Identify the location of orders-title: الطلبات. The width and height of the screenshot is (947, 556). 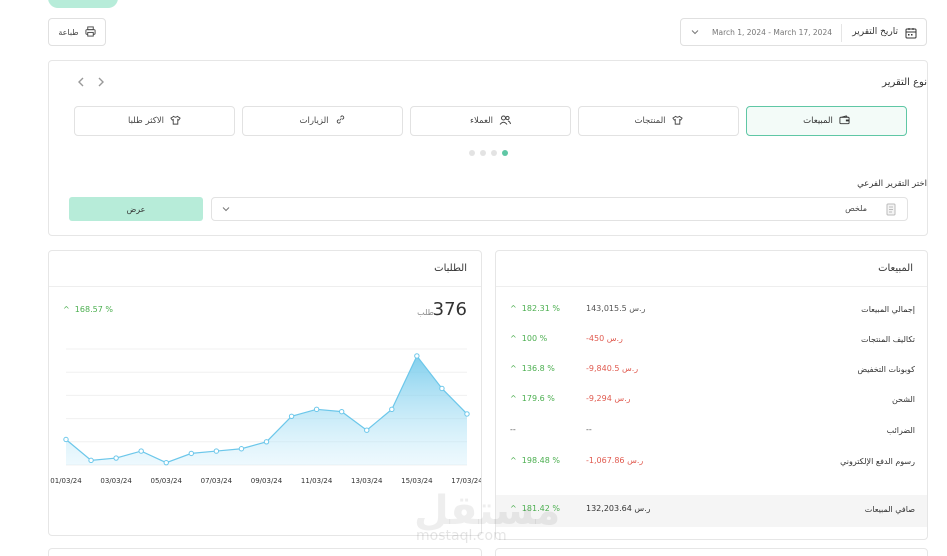
(450, 268).